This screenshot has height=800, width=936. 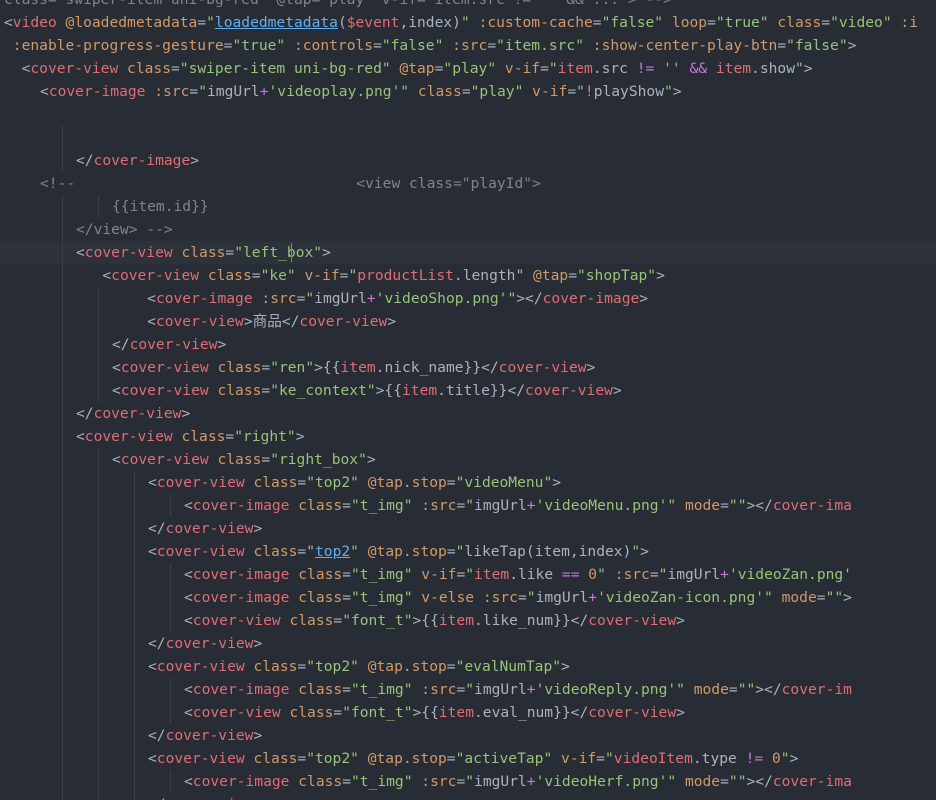 What do you see at coordinates (468, 252) in the screenshot?
I see `current-code-line: <cover-view class="left_box">` at bounding box center [468, 252].